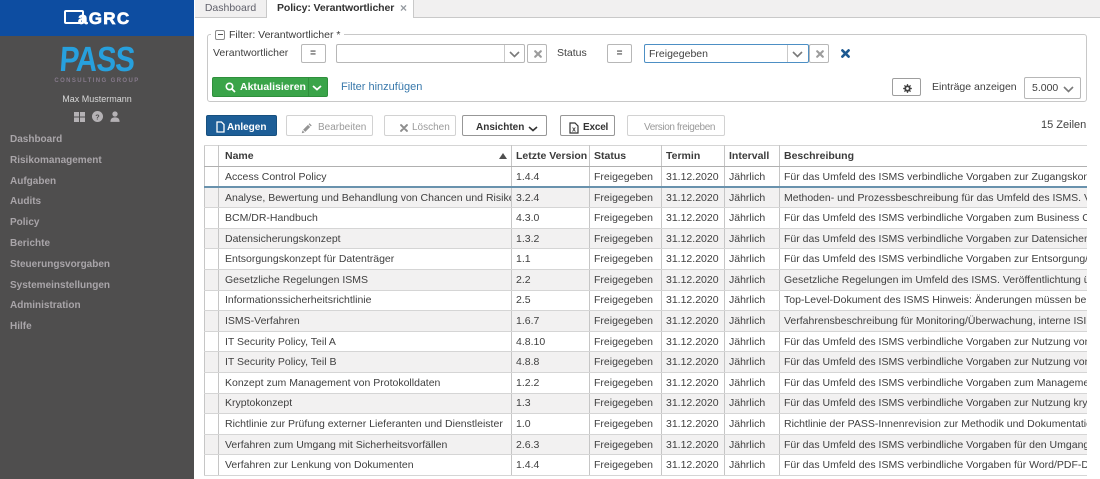 Image resolution: width=1100 pixels, height=479 pixels. Describe the element at coordinates (574, 129) in the screenshot. I see `svg-text: x` at that location.